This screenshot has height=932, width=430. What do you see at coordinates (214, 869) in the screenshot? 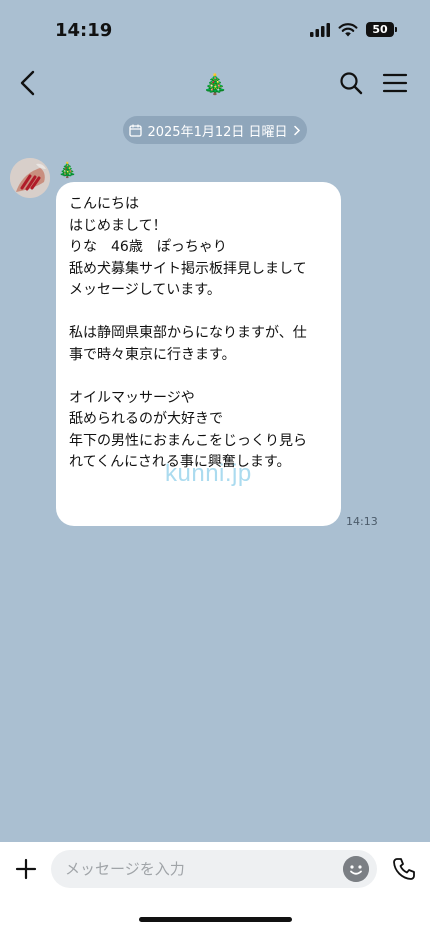
I see `message-input` at bounding box center [214, 869].